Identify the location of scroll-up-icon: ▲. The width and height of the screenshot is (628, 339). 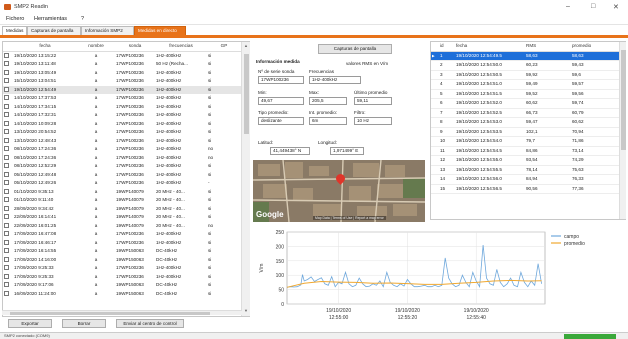
(246, 45).